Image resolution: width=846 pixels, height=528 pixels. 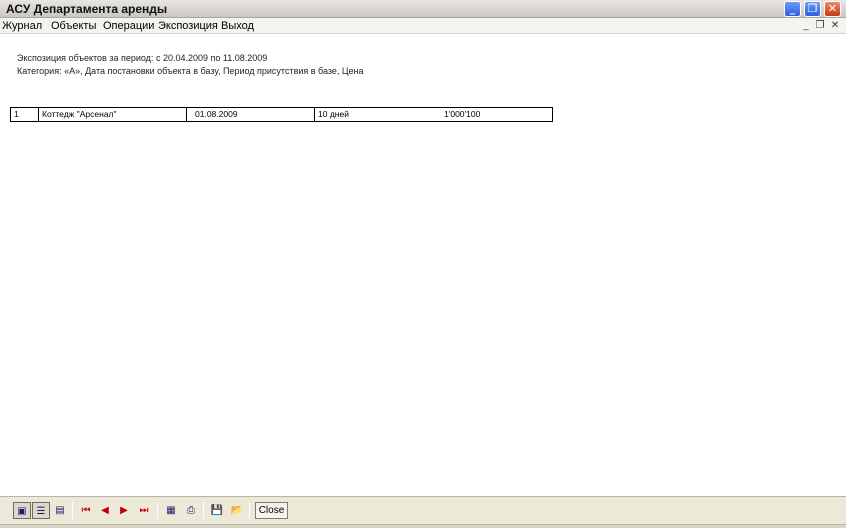 I want to click on list-view-icon: ☰, so click(x=41, y=510).